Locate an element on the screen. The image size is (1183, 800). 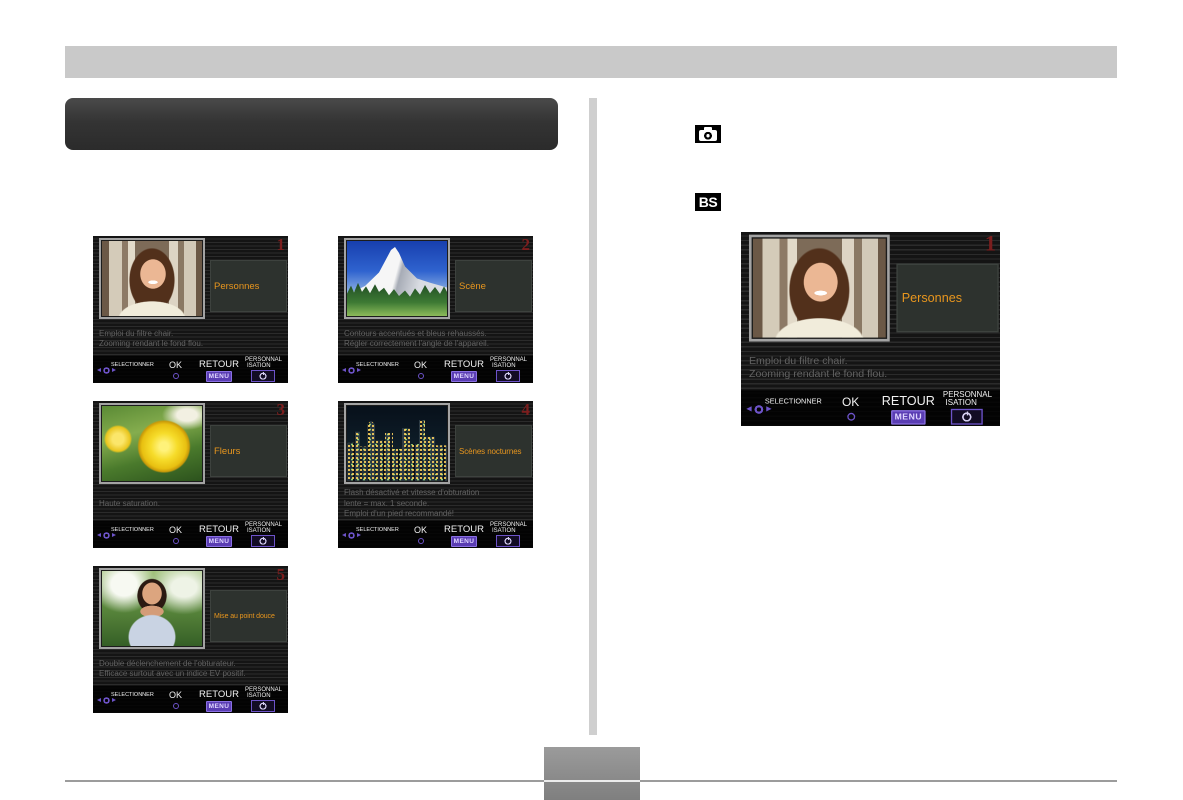
scene-label-box: Mise au point douce is located at coordinates (248, 616).